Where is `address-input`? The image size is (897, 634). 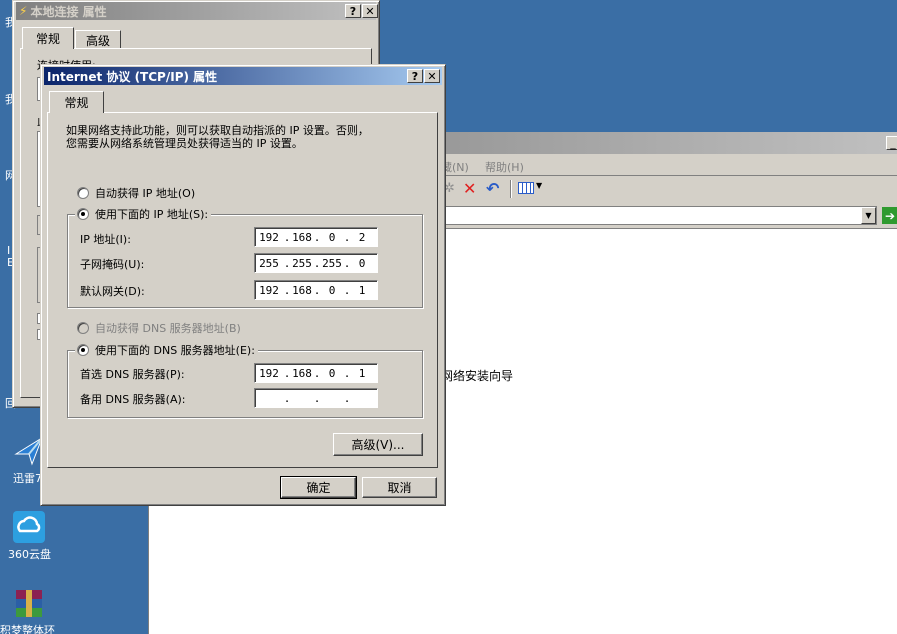
address-input is located at coordinates (658, 215).